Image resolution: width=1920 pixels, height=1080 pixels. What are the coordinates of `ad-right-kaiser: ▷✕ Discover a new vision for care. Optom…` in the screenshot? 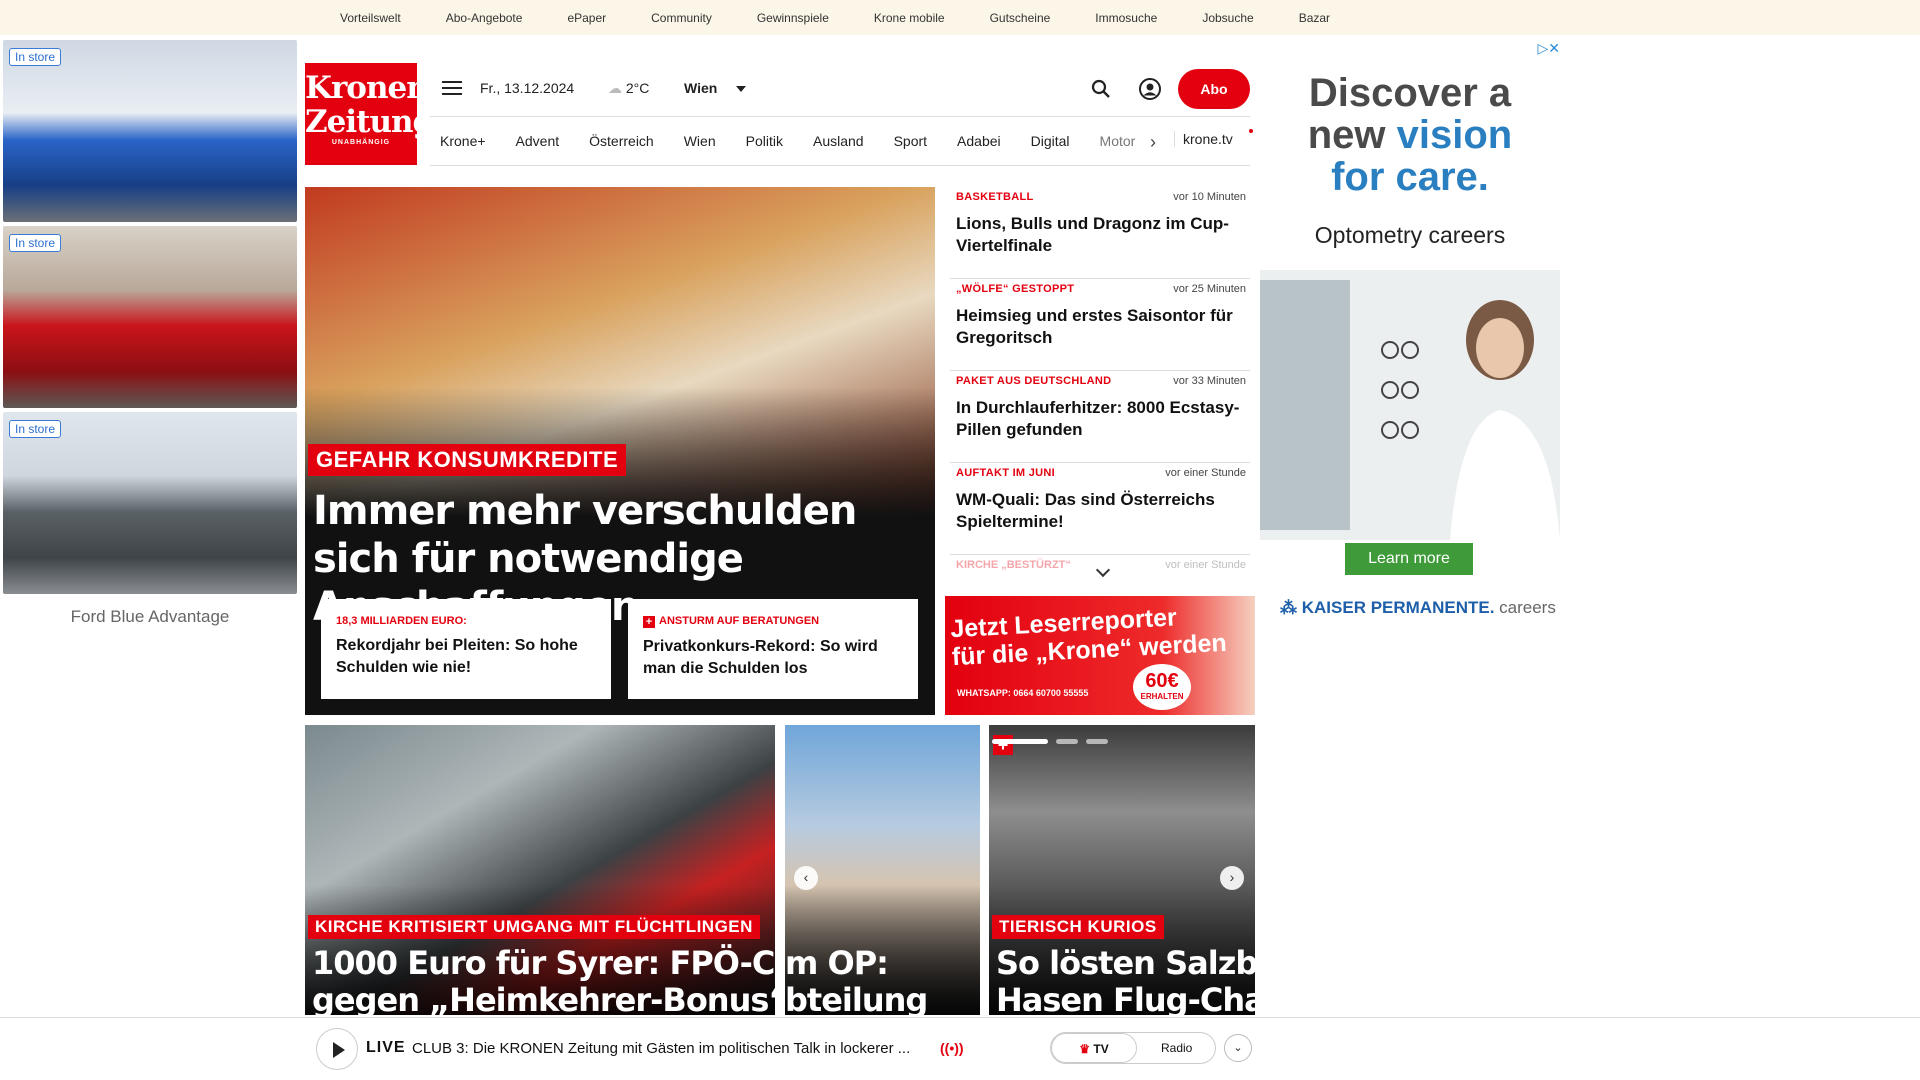 It's located at (1410, 338).